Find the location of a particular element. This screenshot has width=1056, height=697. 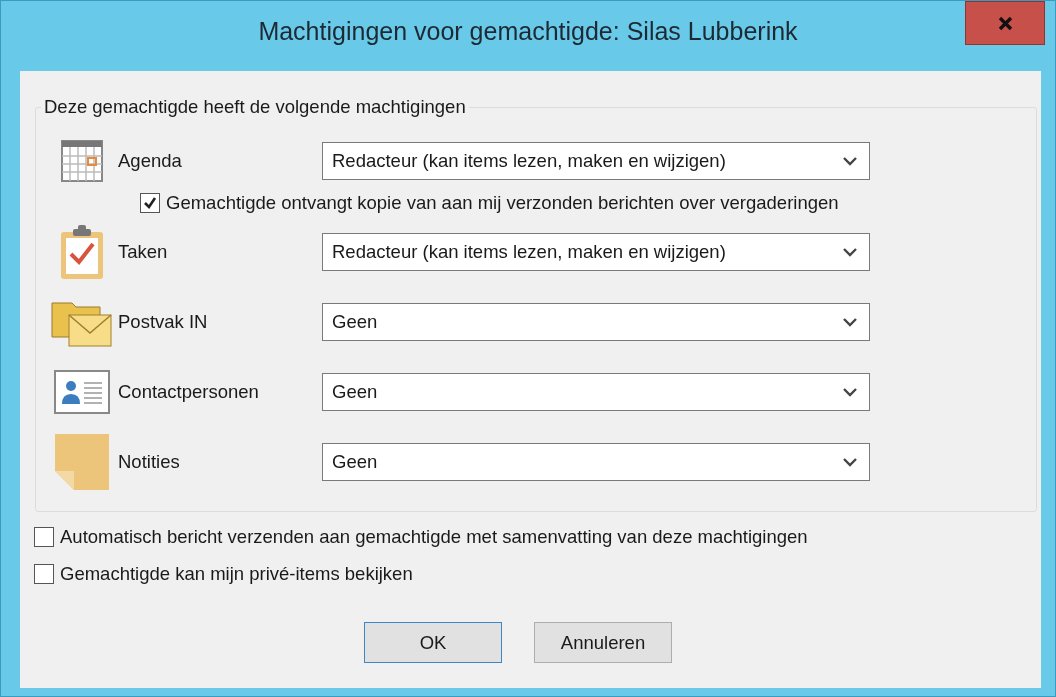

contact-card-icon is located at coordinates (82, 392).